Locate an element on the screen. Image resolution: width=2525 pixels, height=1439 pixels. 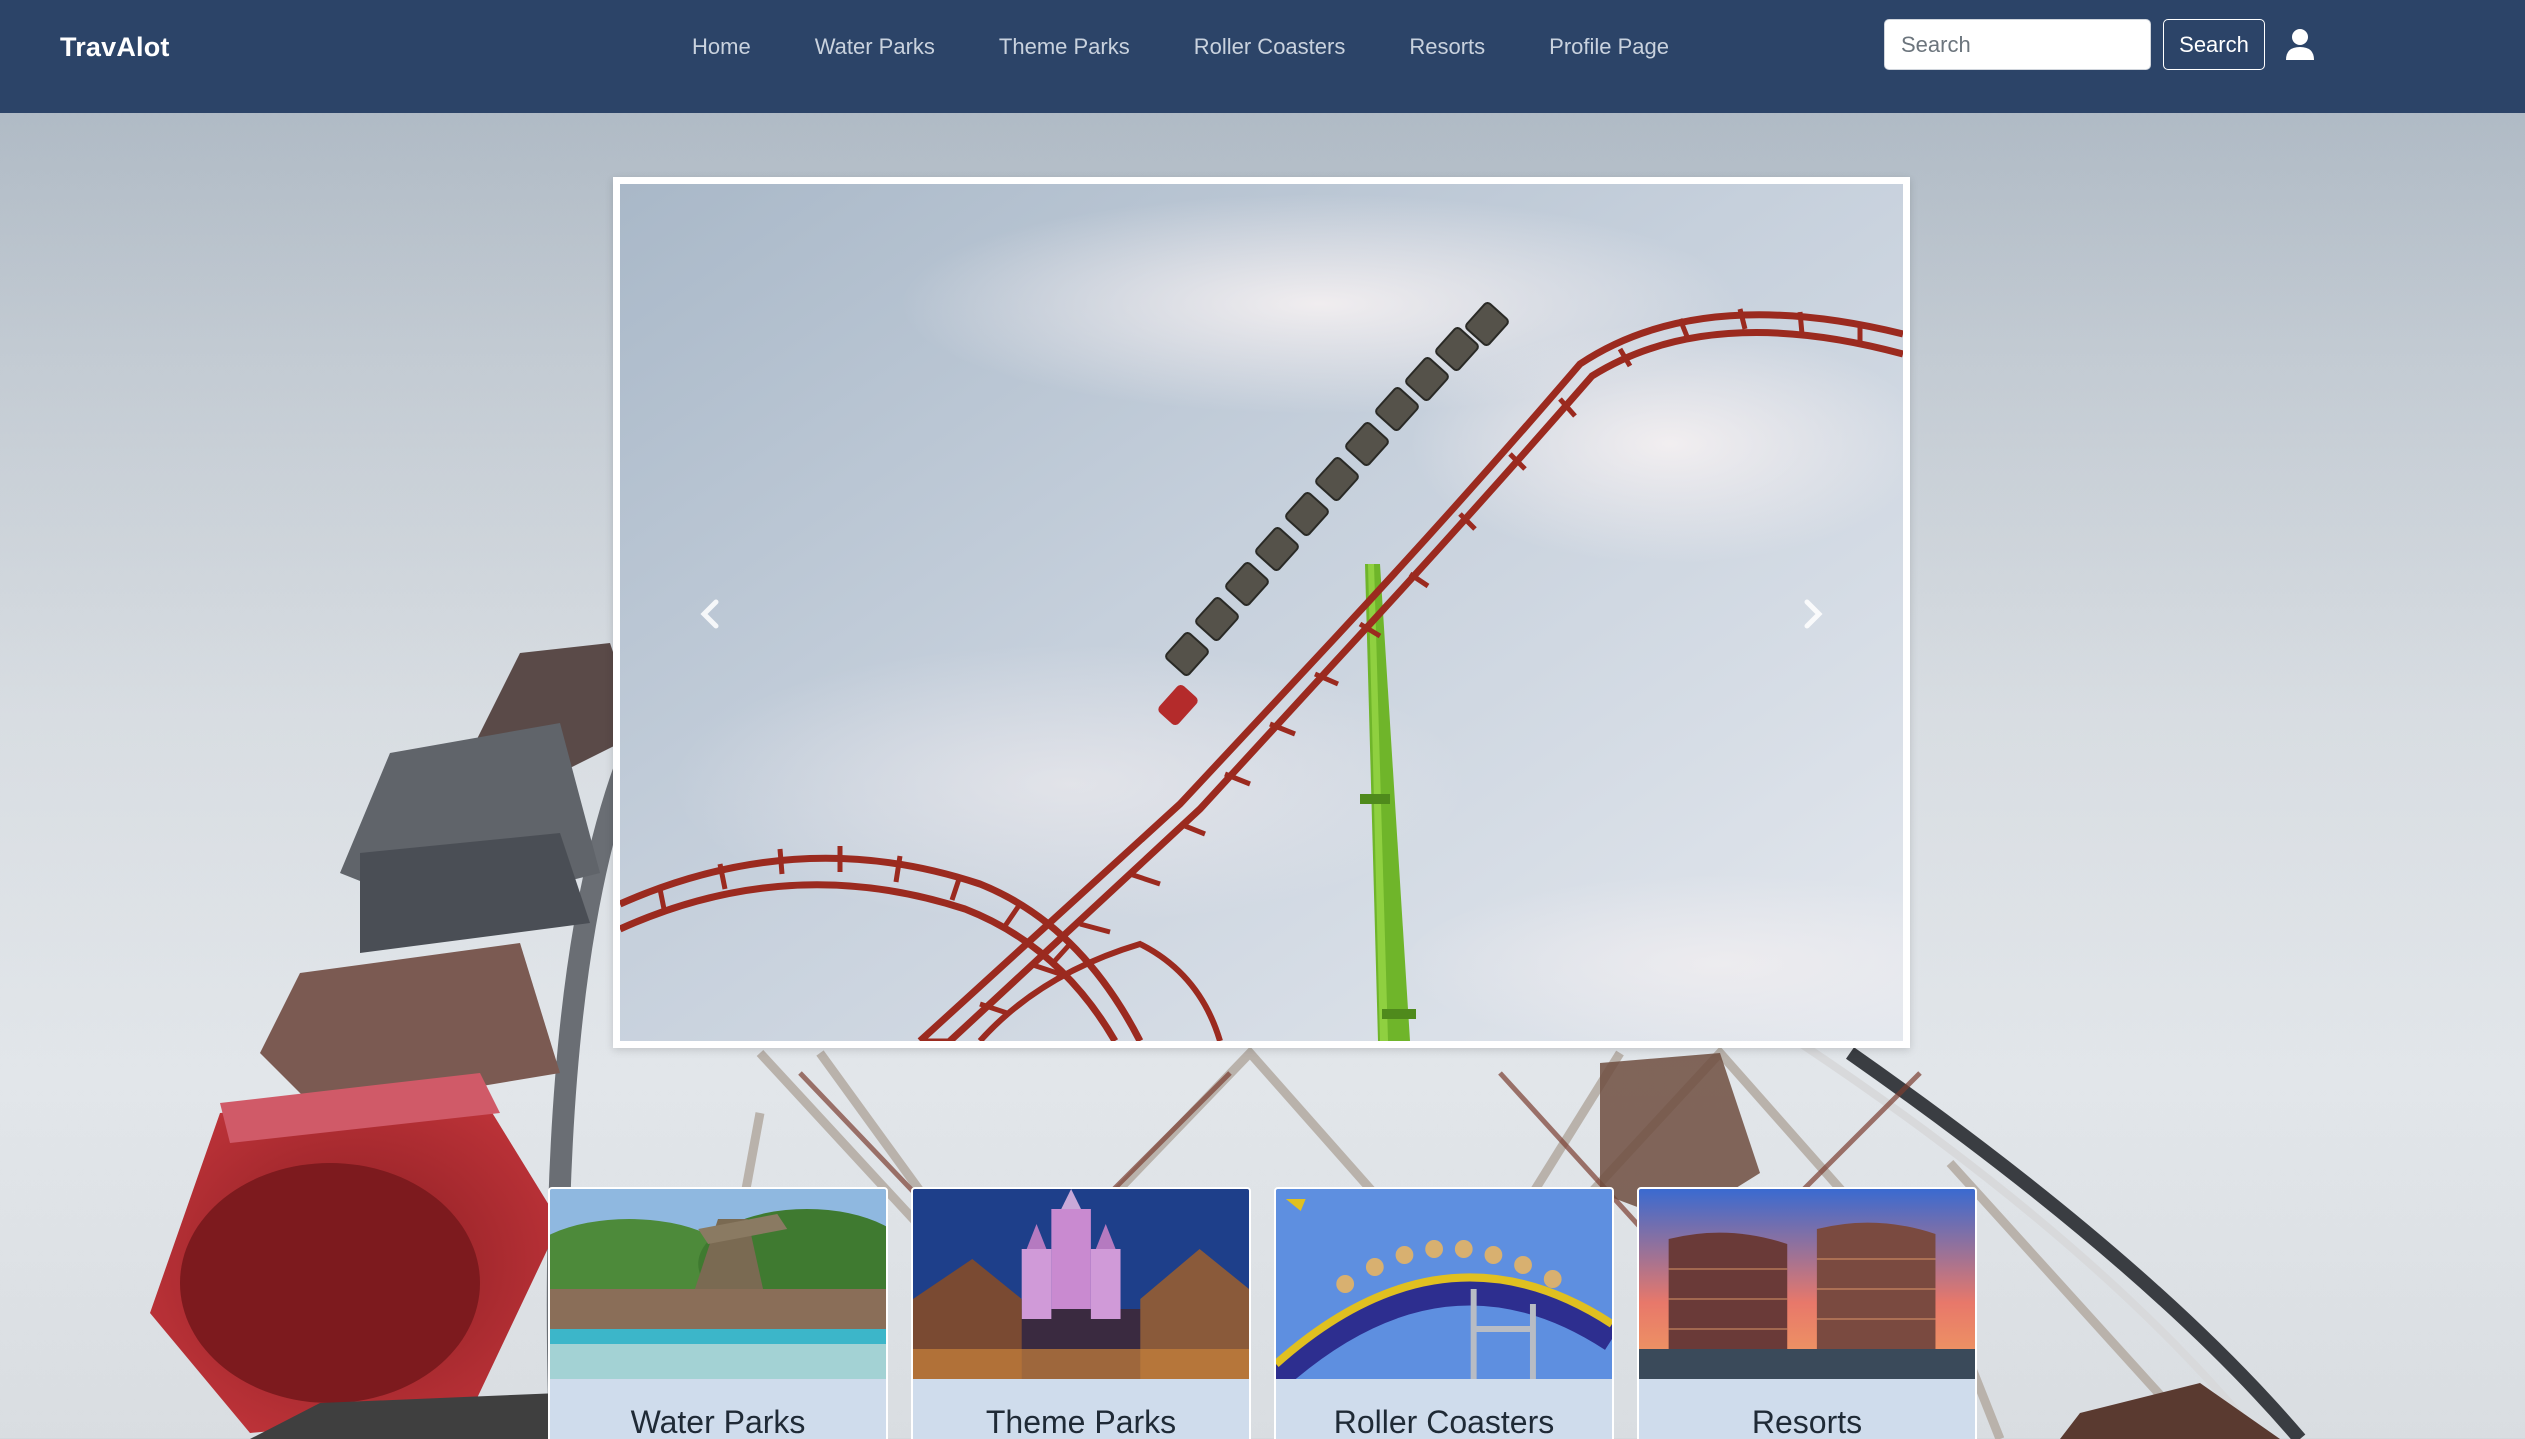
search-button: Search is located at coordinates (2214, 44).